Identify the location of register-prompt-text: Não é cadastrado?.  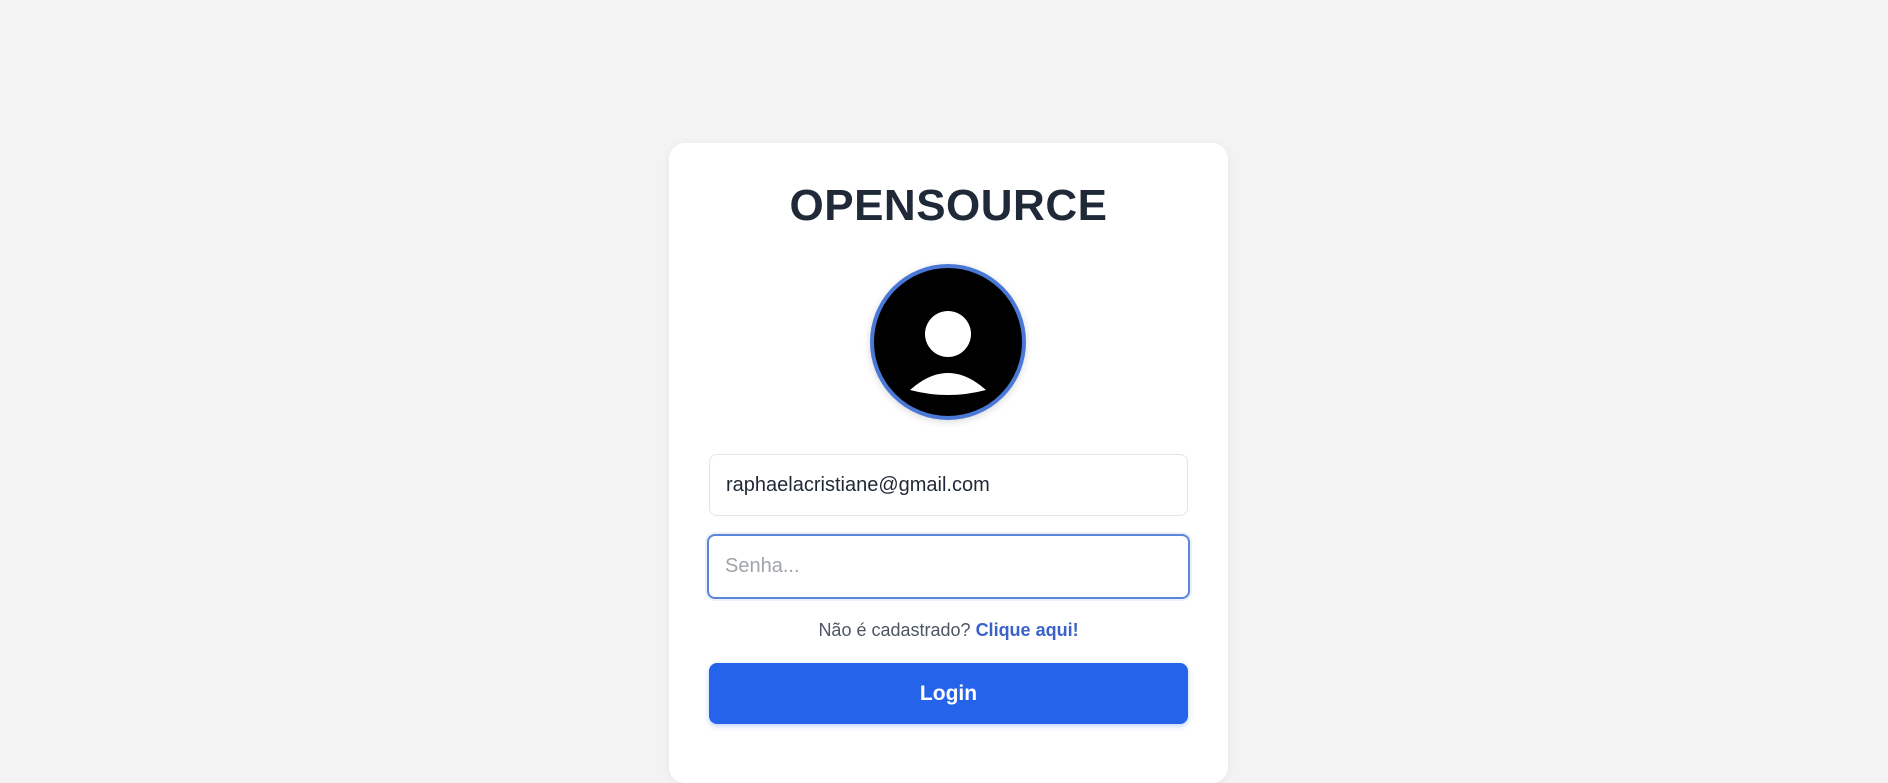
(894, 630).